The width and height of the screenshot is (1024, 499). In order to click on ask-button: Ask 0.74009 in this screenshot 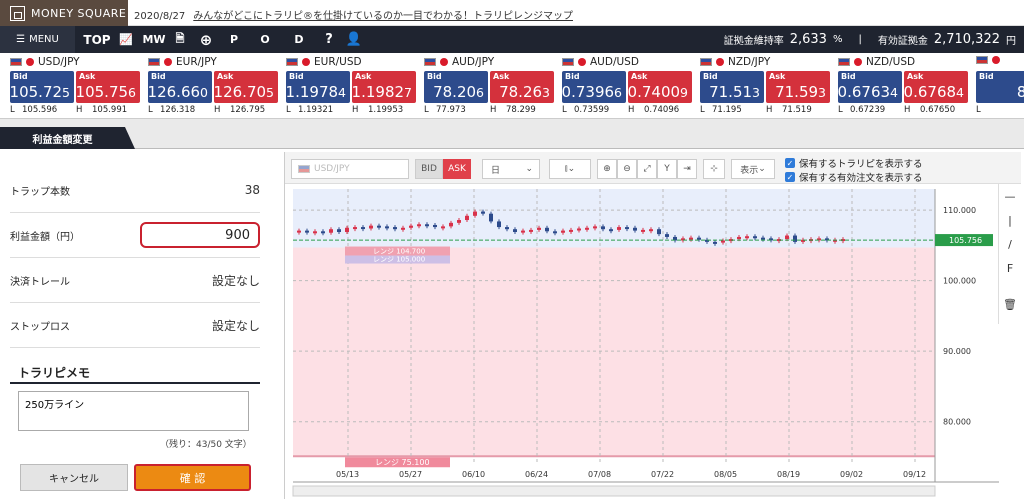, I will do `click(660, 87)`.